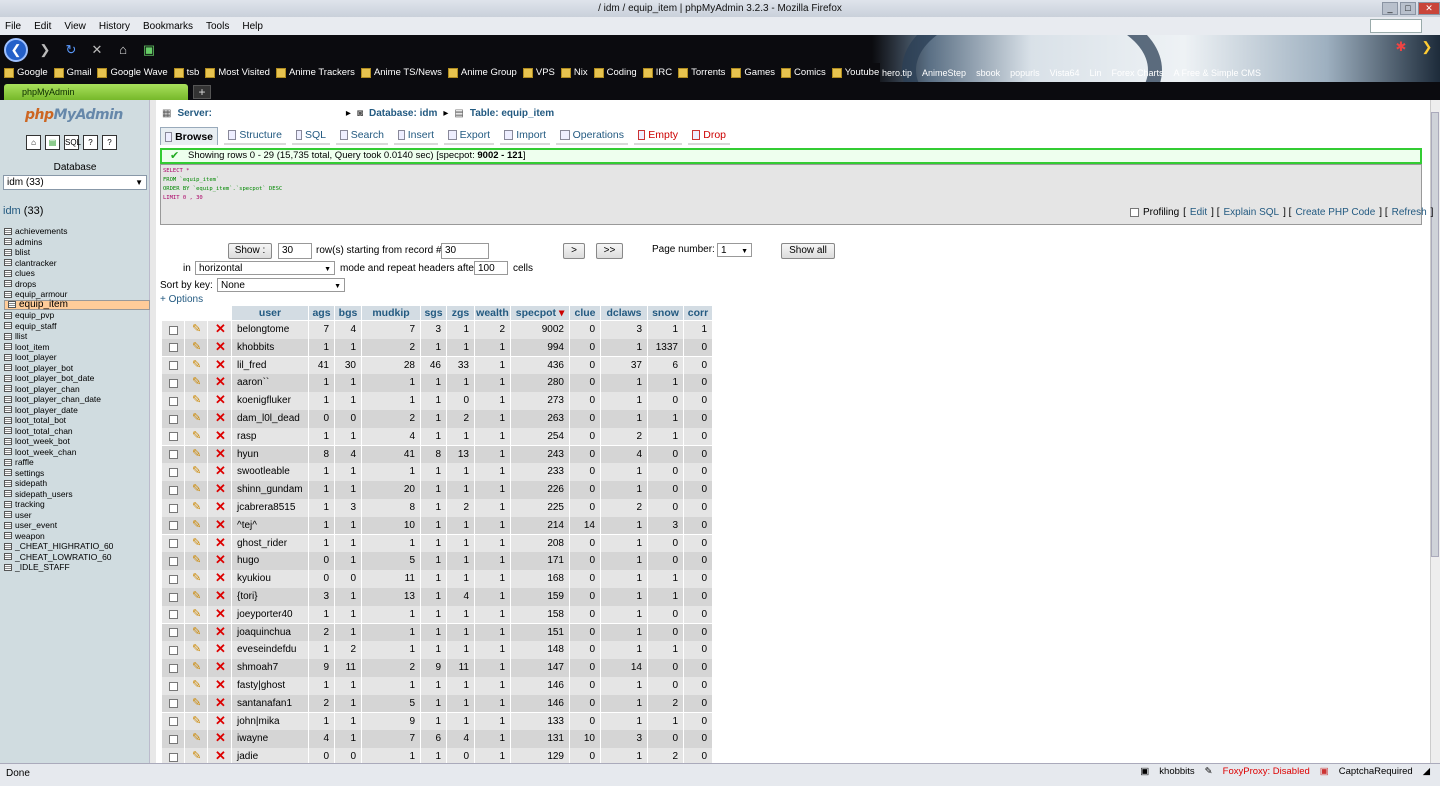 This screenshot has width=1440, height=786. What do you see at coordinates (657, 72) in the screenshot?
I see `bookmark-item: IRC` at bounding box center [657, 72].